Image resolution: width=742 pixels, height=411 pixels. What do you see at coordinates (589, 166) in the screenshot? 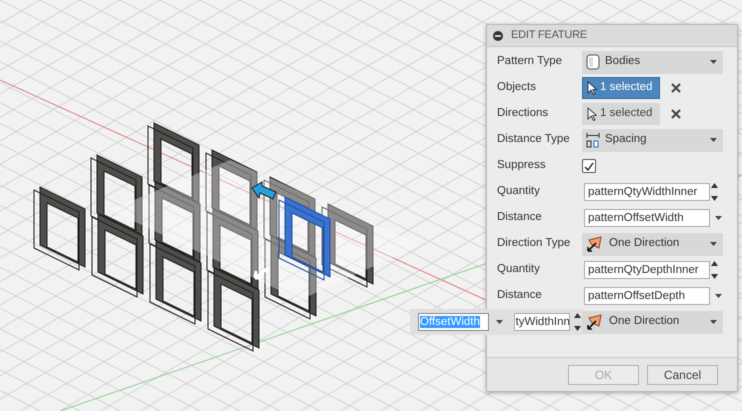
I see `checkbox` at bounding box center [589, 166].